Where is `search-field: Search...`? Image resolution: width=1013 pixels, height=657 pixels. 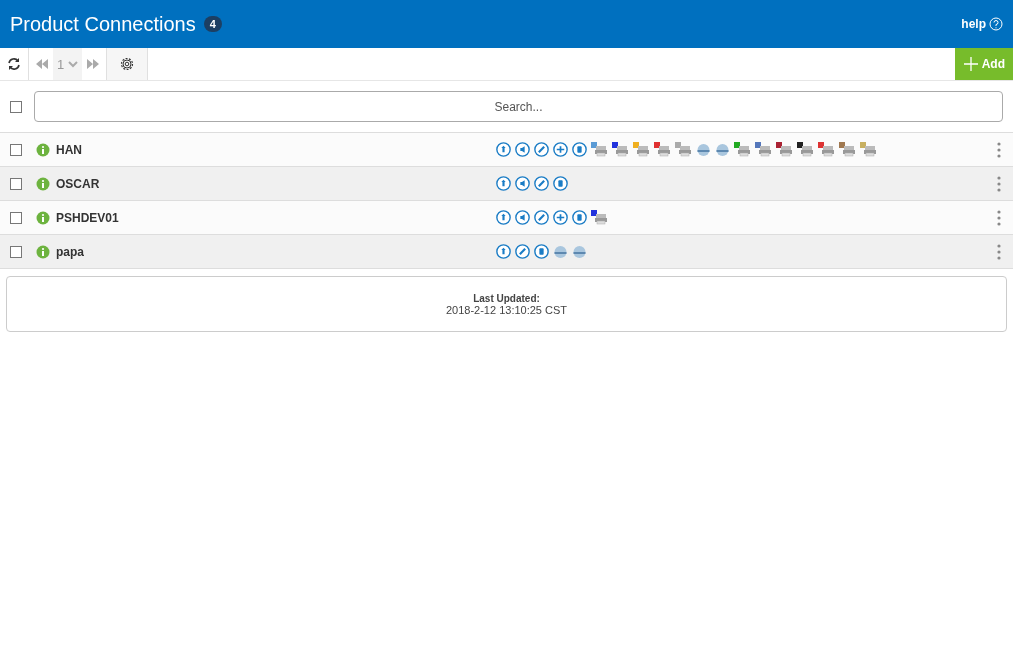 search-field: Search... is located at coordinates (518, 106).